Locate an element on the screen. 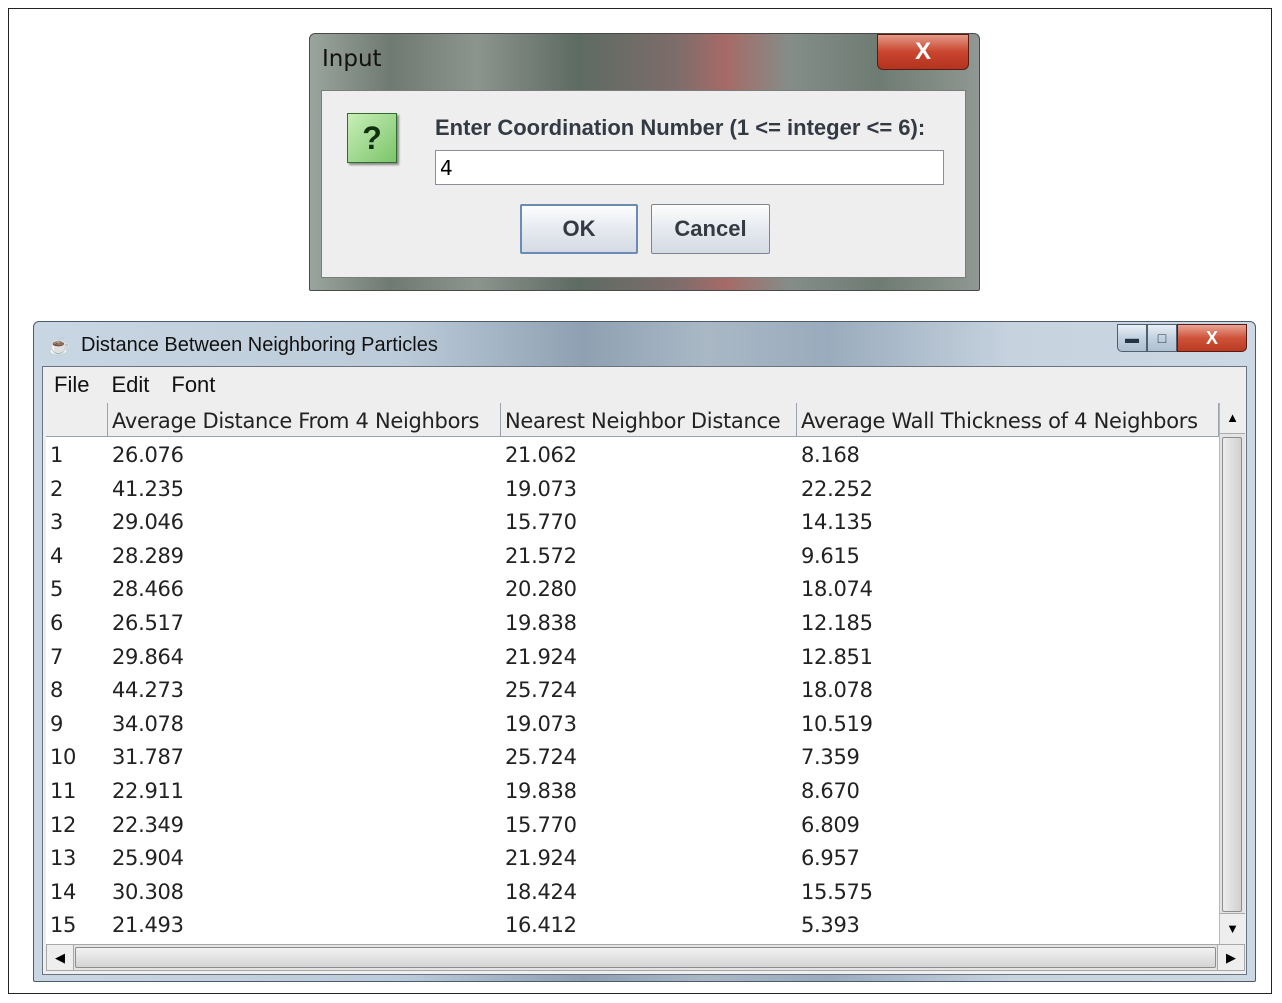  vertical-scrollbar: ▲ ▼ is located at coordinates (1232, 673).